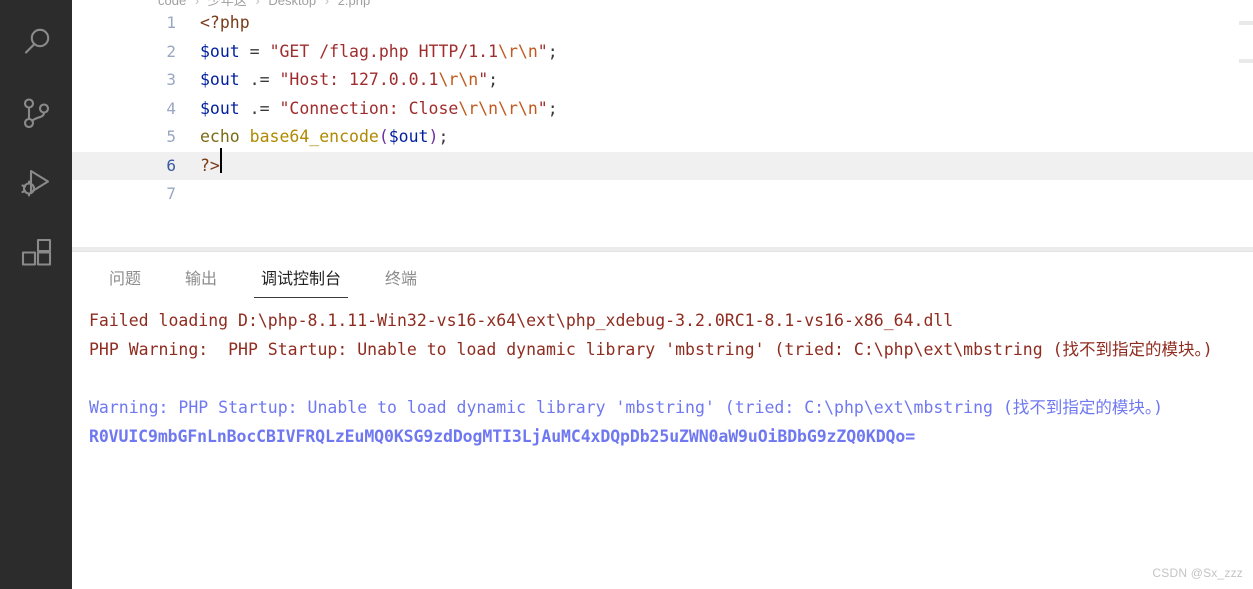 The height and width of the screenshot is (589, 1253). I want to click on panel-tab: 输出, so click(201, 281).